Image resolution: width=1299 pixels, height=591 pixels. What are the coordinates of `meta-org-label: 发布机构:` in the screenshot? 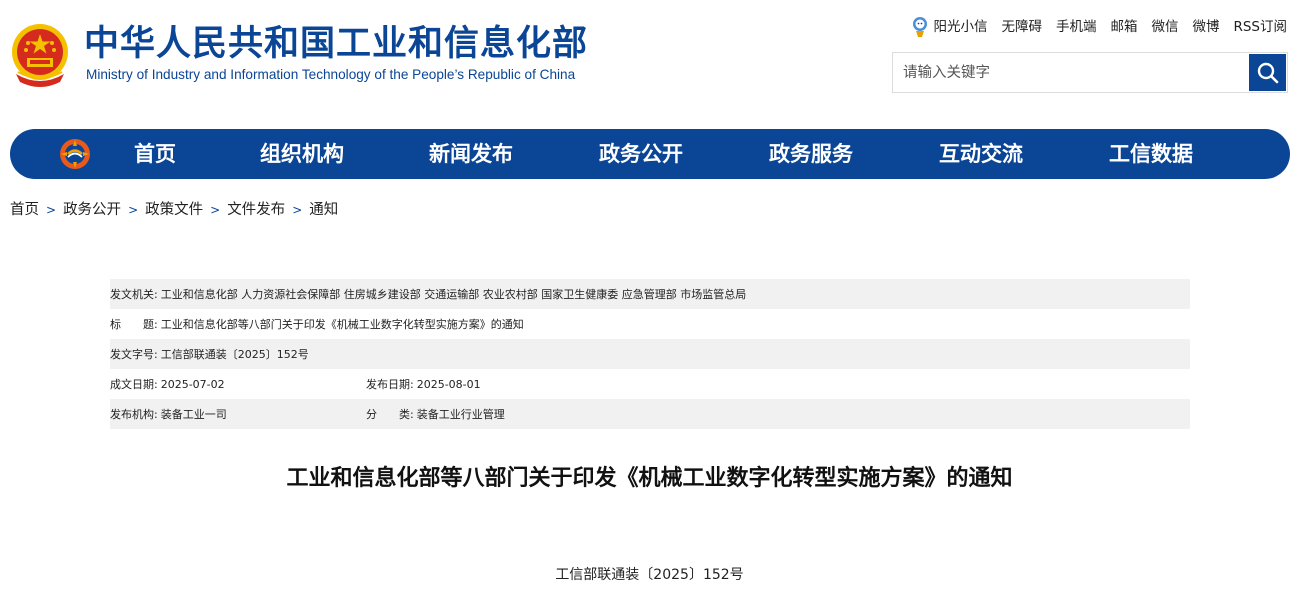 It's located at (134, 414).